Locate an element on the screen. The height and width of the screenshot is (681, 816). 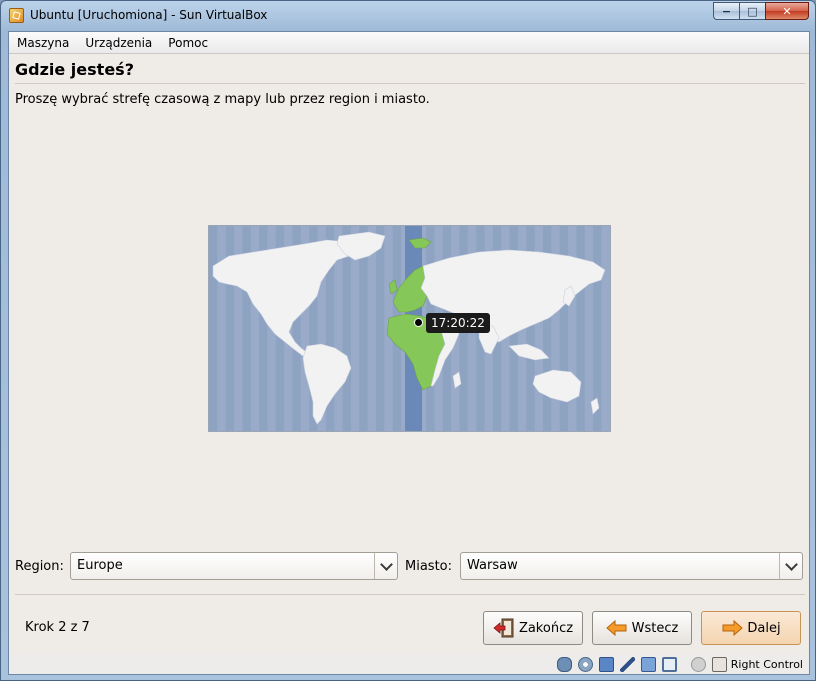
next-button: Dalej is located at coordinates (751, 628).